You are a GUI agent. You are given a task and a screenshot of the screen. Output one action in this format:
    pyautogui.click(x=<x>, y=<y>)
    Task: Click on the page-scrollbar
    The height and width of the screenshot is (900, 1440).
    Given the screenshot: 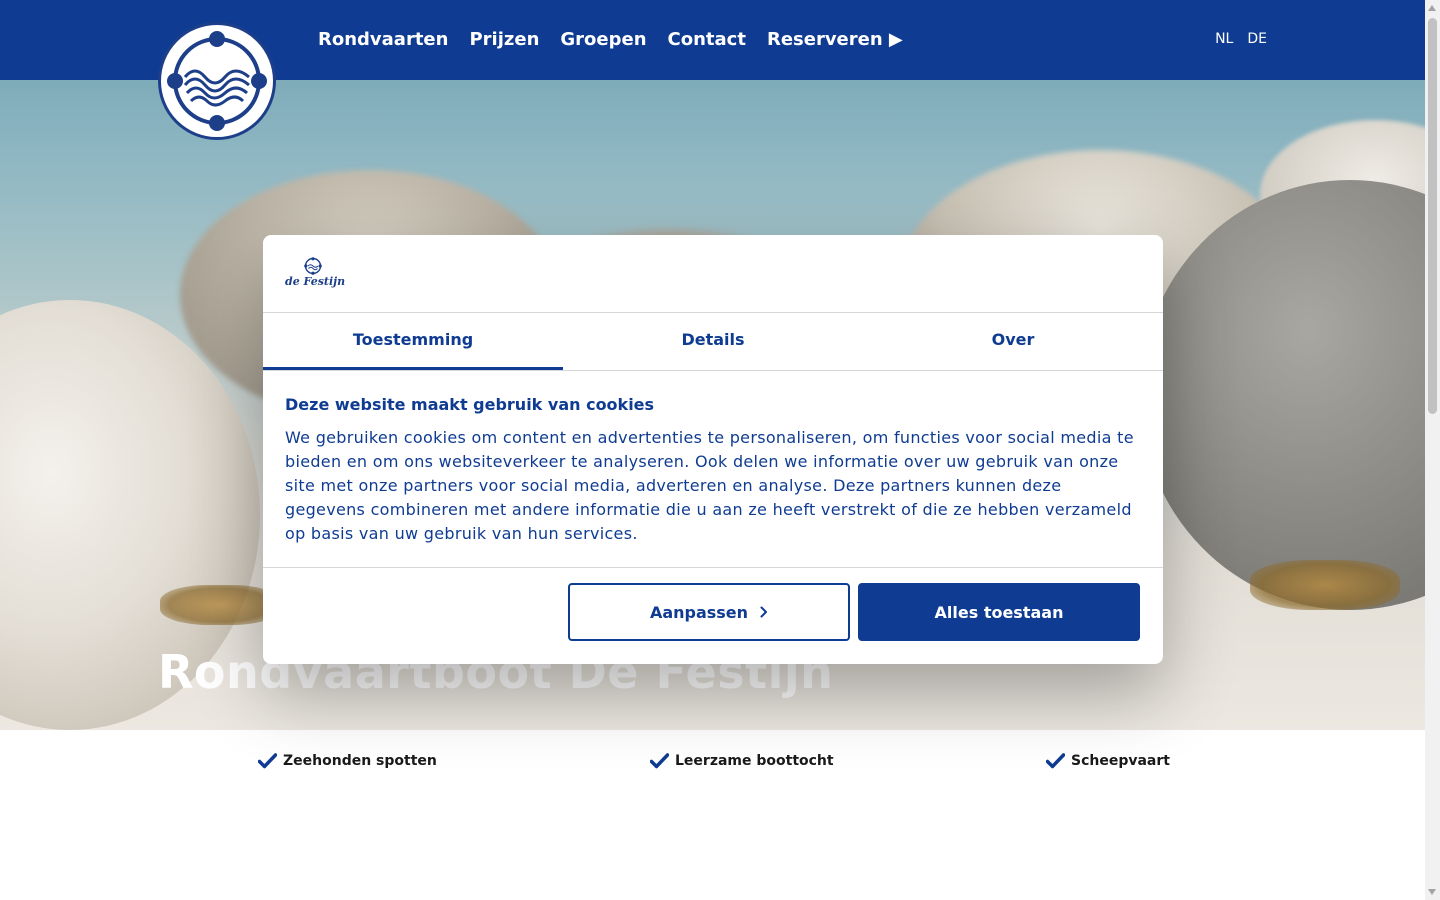 What is the action you would take?
    pyautogui.click(x=1432, y=450)
    